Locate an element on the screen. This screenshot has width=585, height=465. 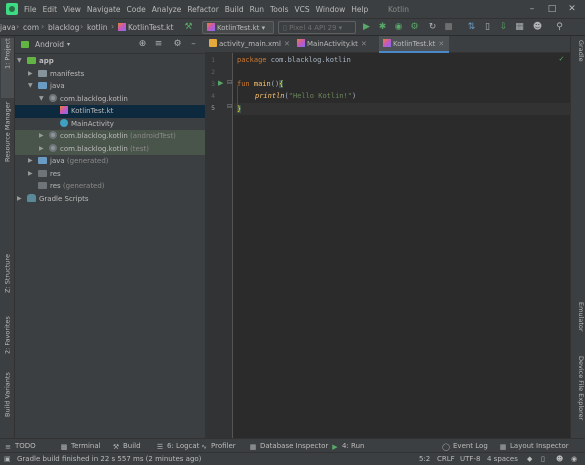
tree-item-res-generated: res (generated) is located at coordinates (110, 186).